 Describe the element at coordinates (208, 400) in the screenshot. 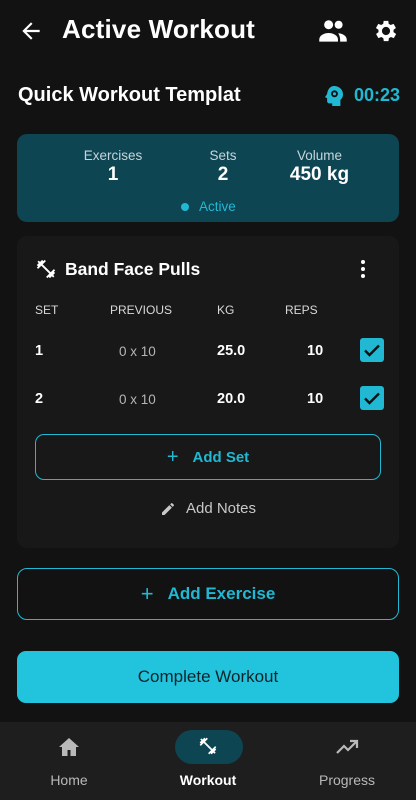

I see `set-row: 2 0 x 10 20.0 10` at that location.